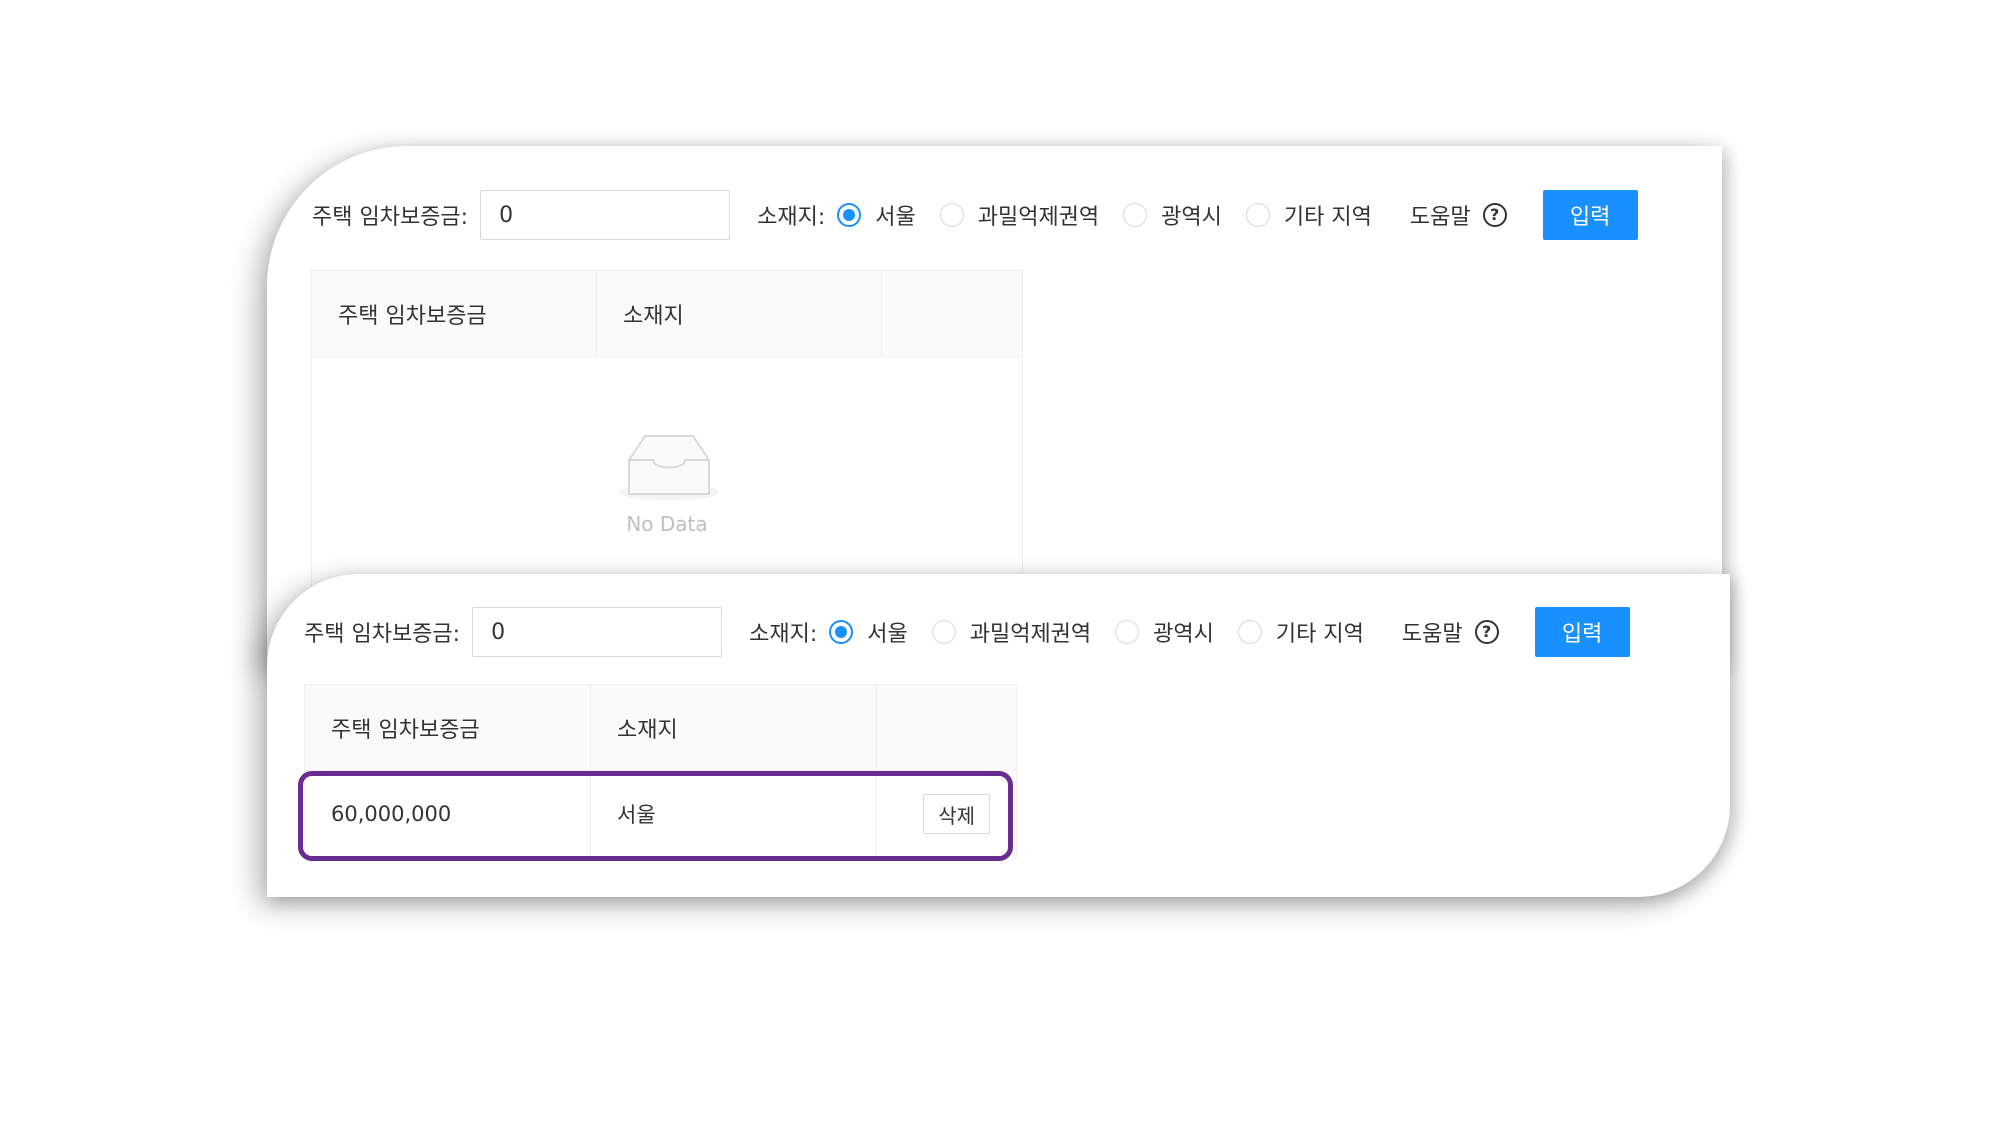  What do you see at coordinates (956, 814) in the screenshot?
I see `delete-button: 삭제` at bounding box center [956, 814].